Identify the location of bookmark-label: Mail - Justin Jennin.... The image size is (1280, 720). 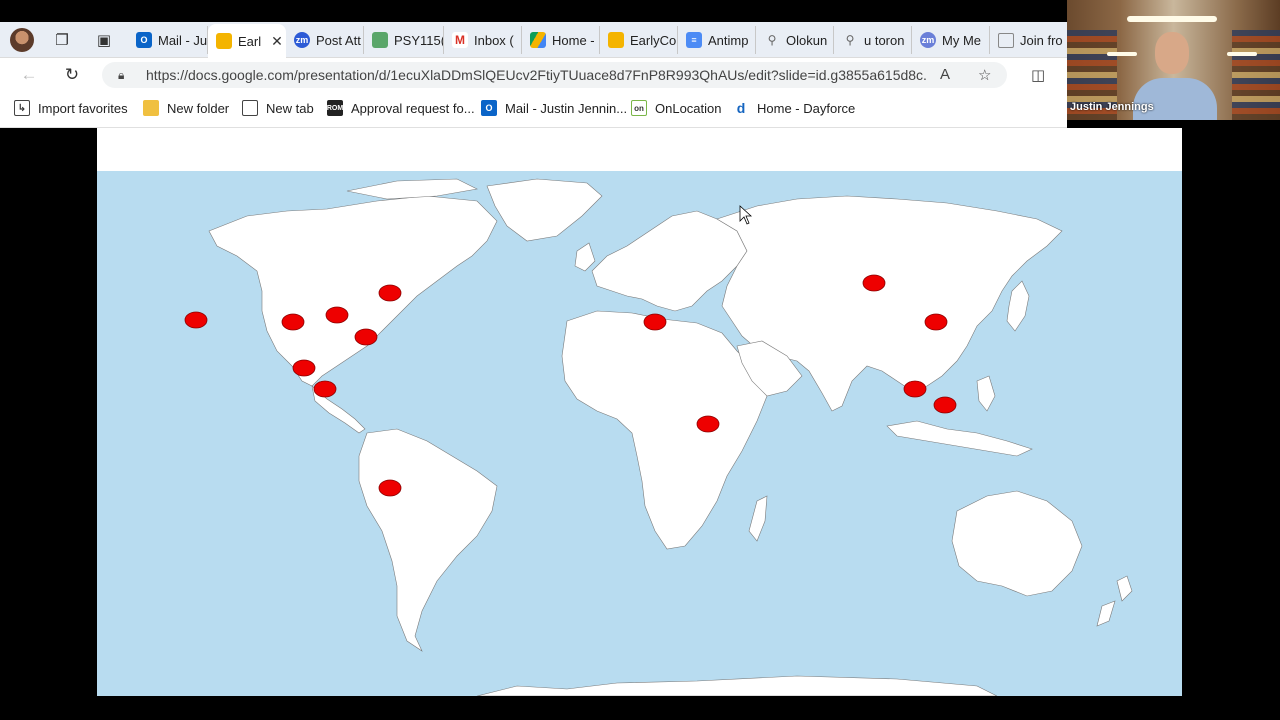
(566, 108).